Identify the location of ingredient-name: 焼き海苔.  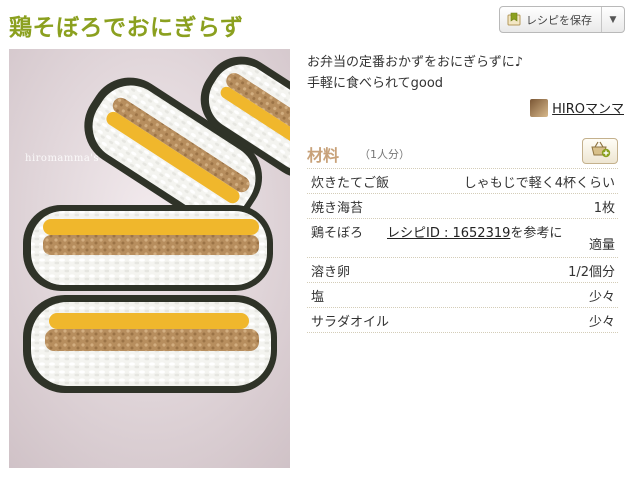
(337, 208).